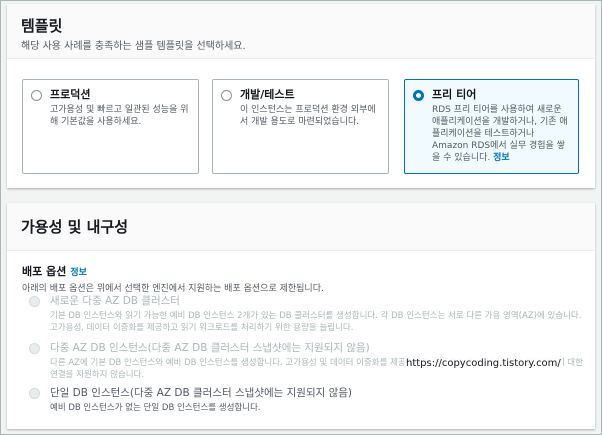 The height and width of the screenshot is (435, 602). What do you see at coordinates (133, 46) in the screenshot?
I see `templates-description: 해당 사용 사례를 충족하는 샘플 템플릿을 선택하세요.` at bounding box center [133, 46].